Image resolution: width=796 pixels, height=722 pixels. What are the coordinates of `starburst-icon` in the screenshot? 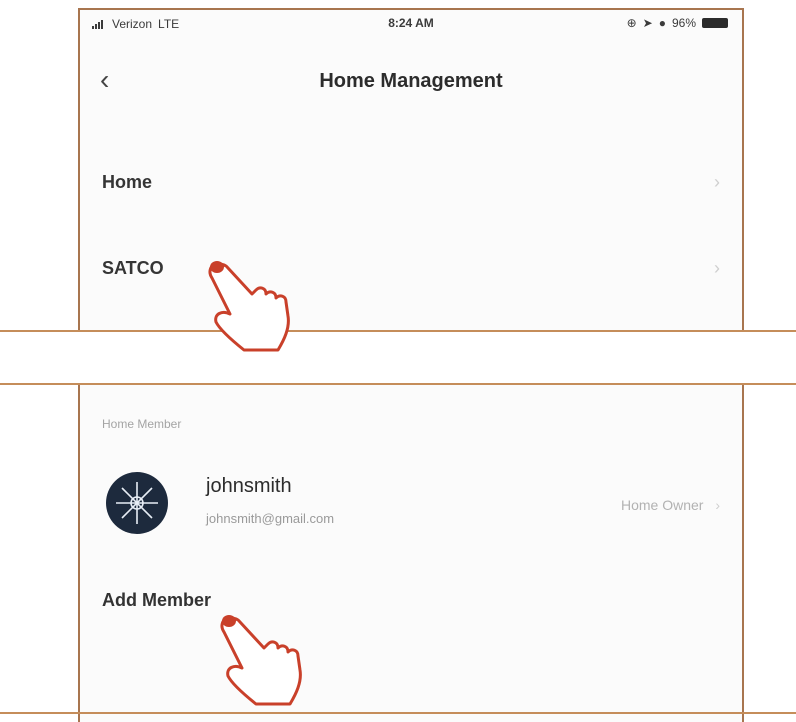 It's located at (137, 503).